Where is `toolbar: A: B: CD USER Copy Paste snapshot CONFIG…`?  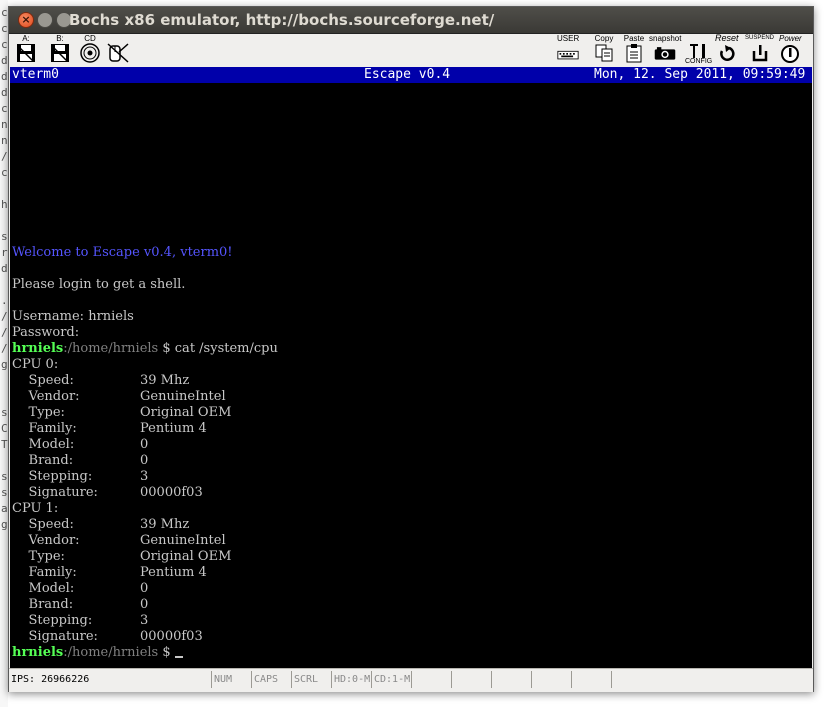 toolbar: A: B: CD USER Copy Paste snapshot CONFIG… is located at coordinates (411, 50).